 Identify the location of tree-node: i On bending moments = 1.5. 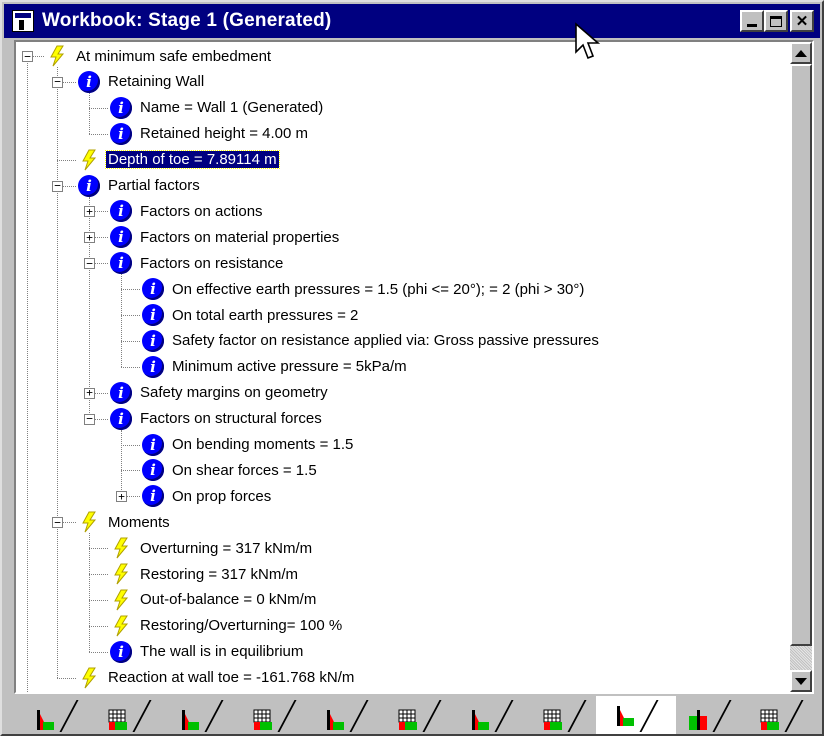
(247, 445).